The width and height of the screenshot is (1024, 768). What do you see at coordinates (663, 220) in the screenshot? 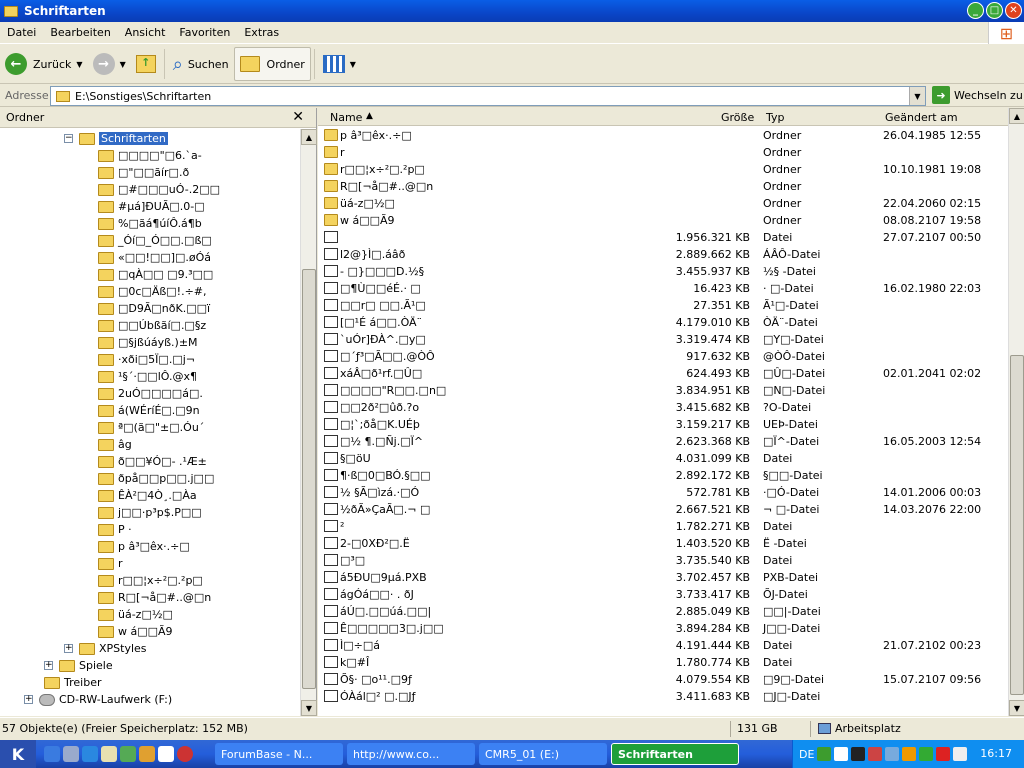
I see `file-row: w á□□Ã9 Ordner 08.08.2107 19:58` at bounding box center [663, 220].